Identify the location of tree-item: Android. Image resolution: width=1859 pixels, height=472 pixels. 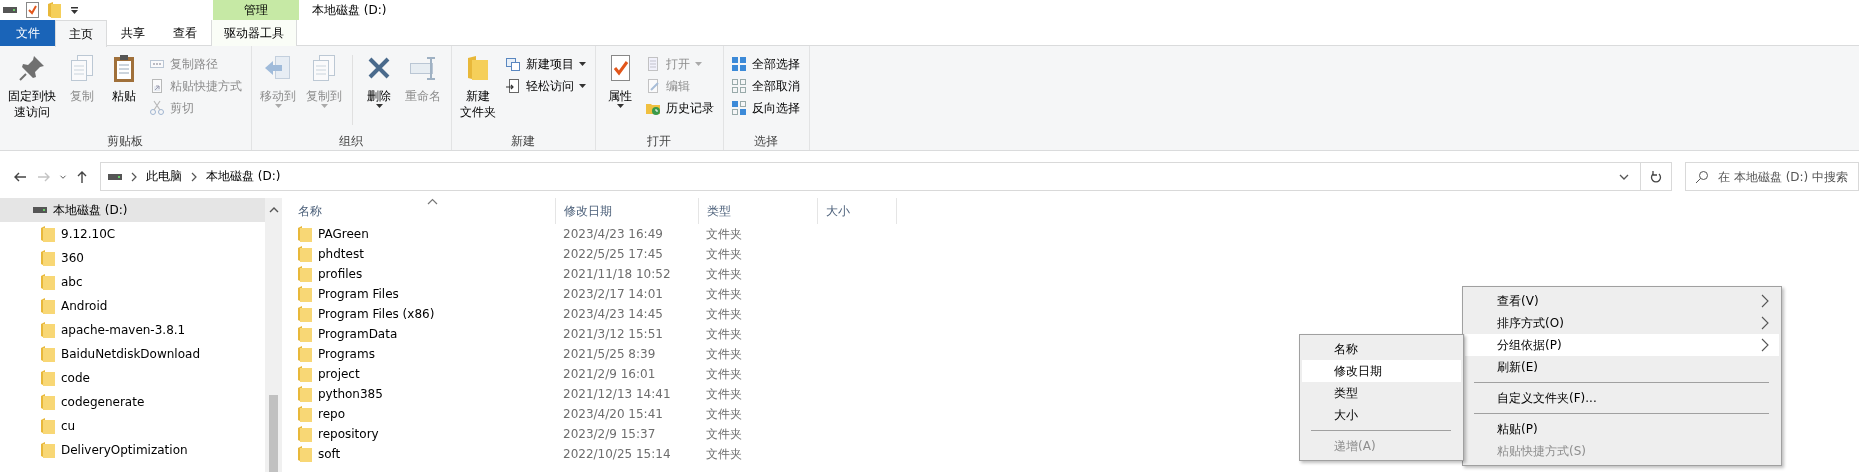
(132, 306).